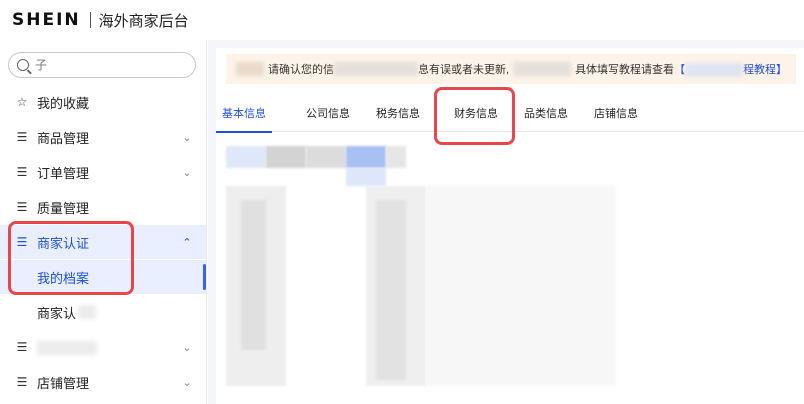 The height and width of the screenshot is (404, 804). I want to click on sidebar-item-quality: ☰ 质量管理, so click(103, 207).